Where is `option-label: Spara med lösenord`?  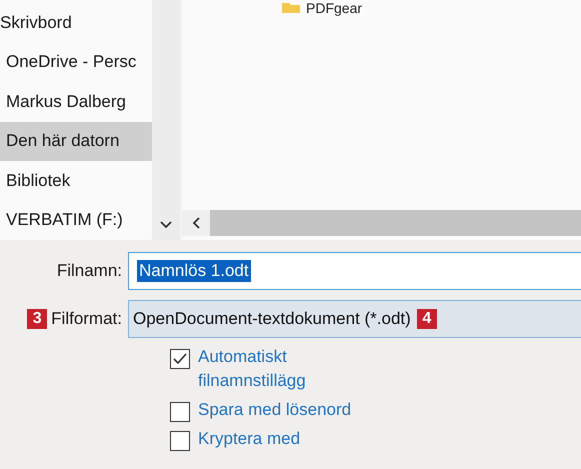 option-label: Spara med lösenord is located at coordinates (283, 410).